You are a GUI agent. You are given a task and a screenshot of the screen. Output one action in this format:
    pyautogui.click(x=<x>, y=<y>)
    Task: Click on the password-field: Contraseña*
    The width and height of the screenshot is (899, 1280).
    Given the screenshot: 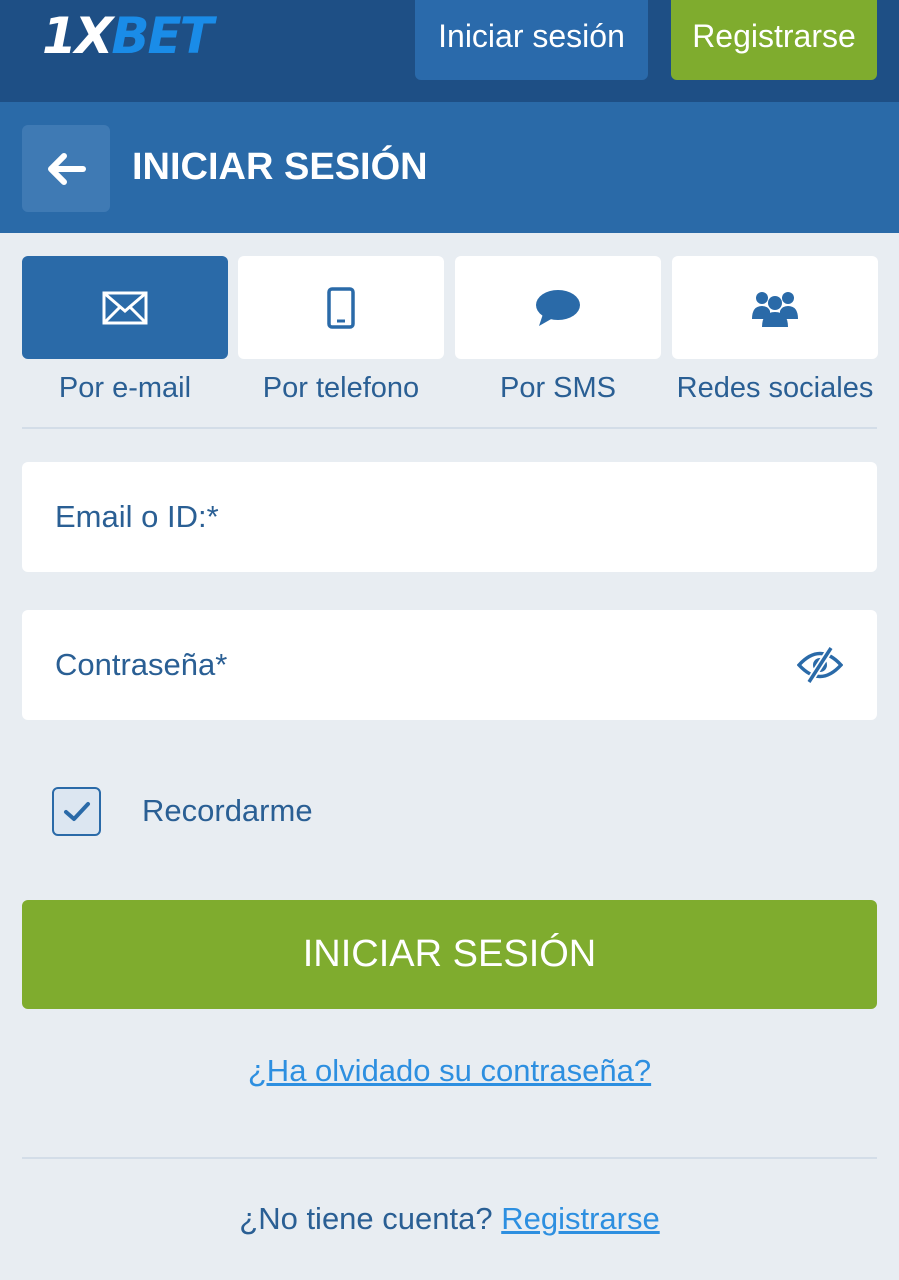 What is the action you would take?
    pyautogui.click(x=449, y=665)
    